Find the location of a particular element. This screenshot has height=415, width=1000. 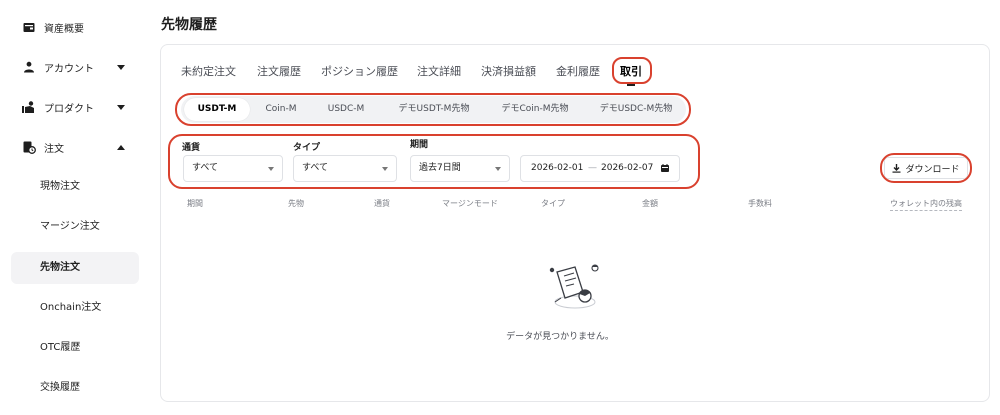

sidebar-item-orders: 注文 is located at coordinates (73, 147).